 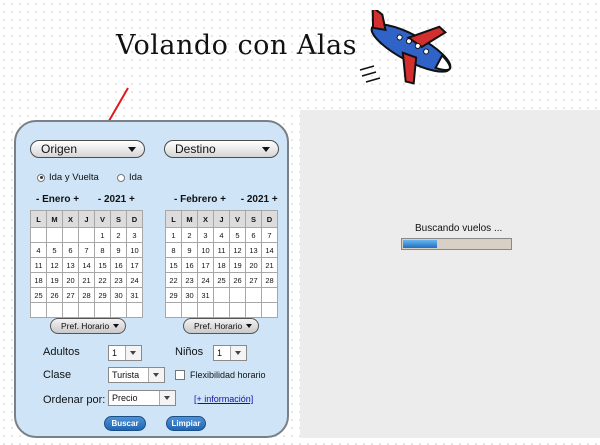 What do you see at coordinates (57, 199) in the screenshot?
I see `month-nav: - Enero +` at bounding box center [57, 199].